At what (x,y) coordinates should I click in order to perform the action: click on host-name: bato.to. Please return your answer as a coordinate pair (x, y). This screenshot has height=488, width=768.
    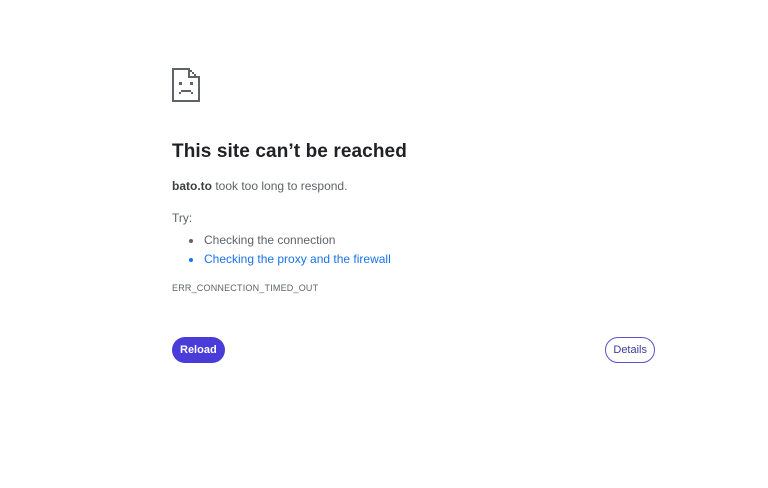
    Looking at the image, I should click on (192, 186).